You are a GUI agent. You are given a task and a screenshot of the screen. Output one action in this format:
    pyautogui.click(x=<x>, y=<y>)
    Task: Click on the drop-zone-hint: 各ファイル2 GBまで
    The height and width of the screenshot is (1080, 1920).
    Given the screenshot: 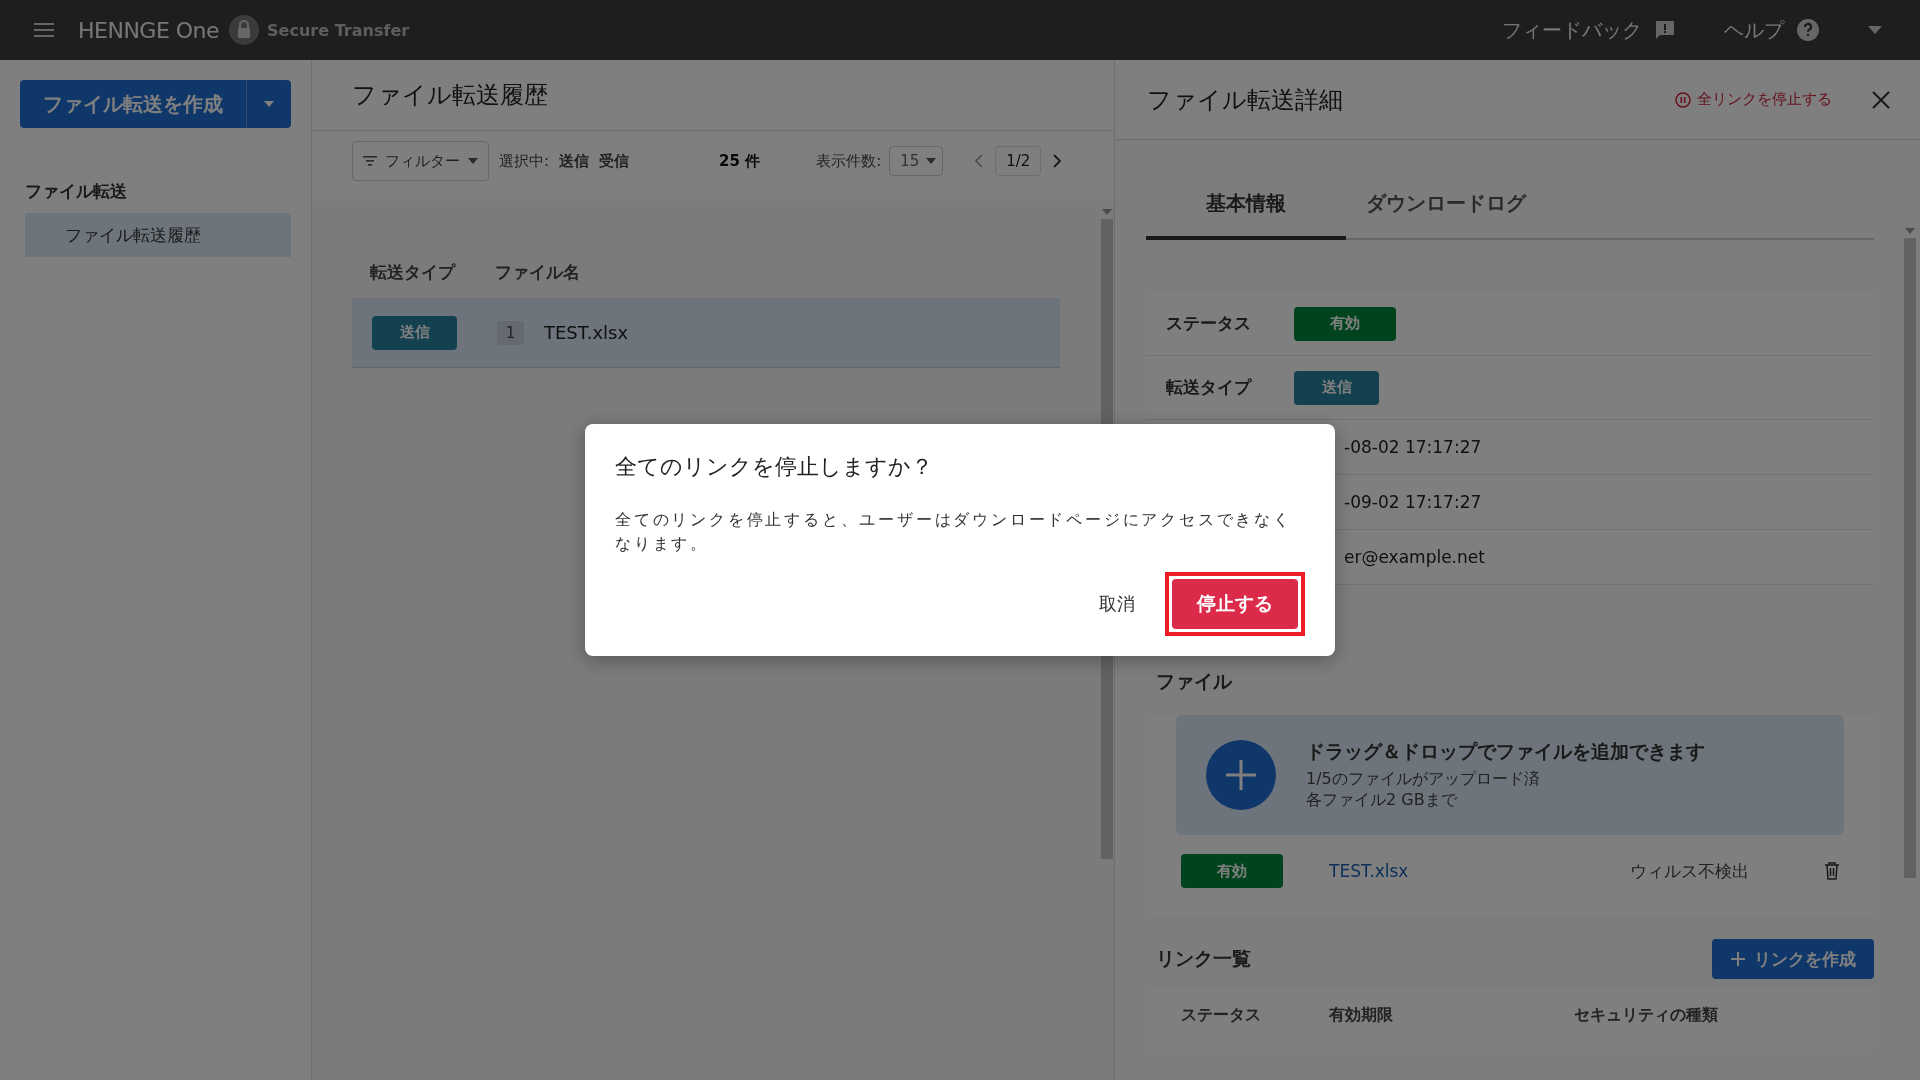 What is the action you would take?
    pyautogui.click(x=1382, y=800)
    